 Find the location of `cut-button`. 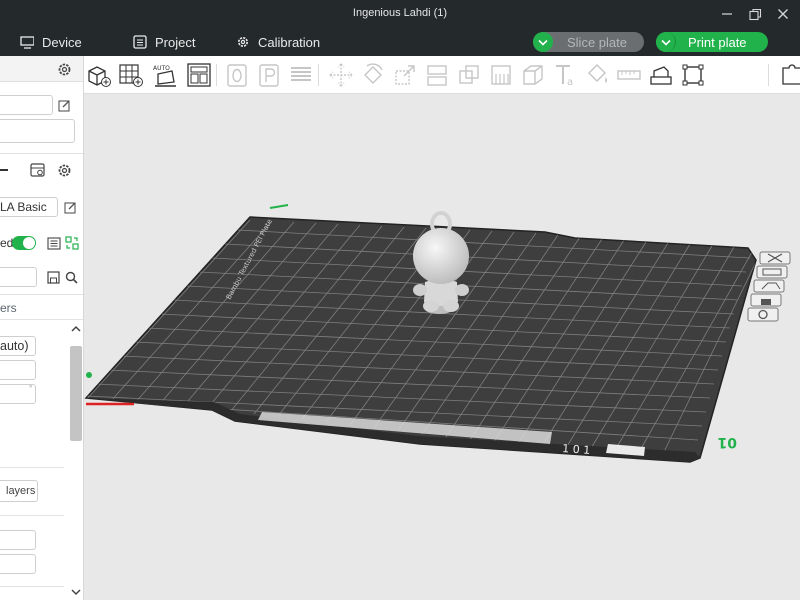

cut-button is located at coordinates (469, 75).